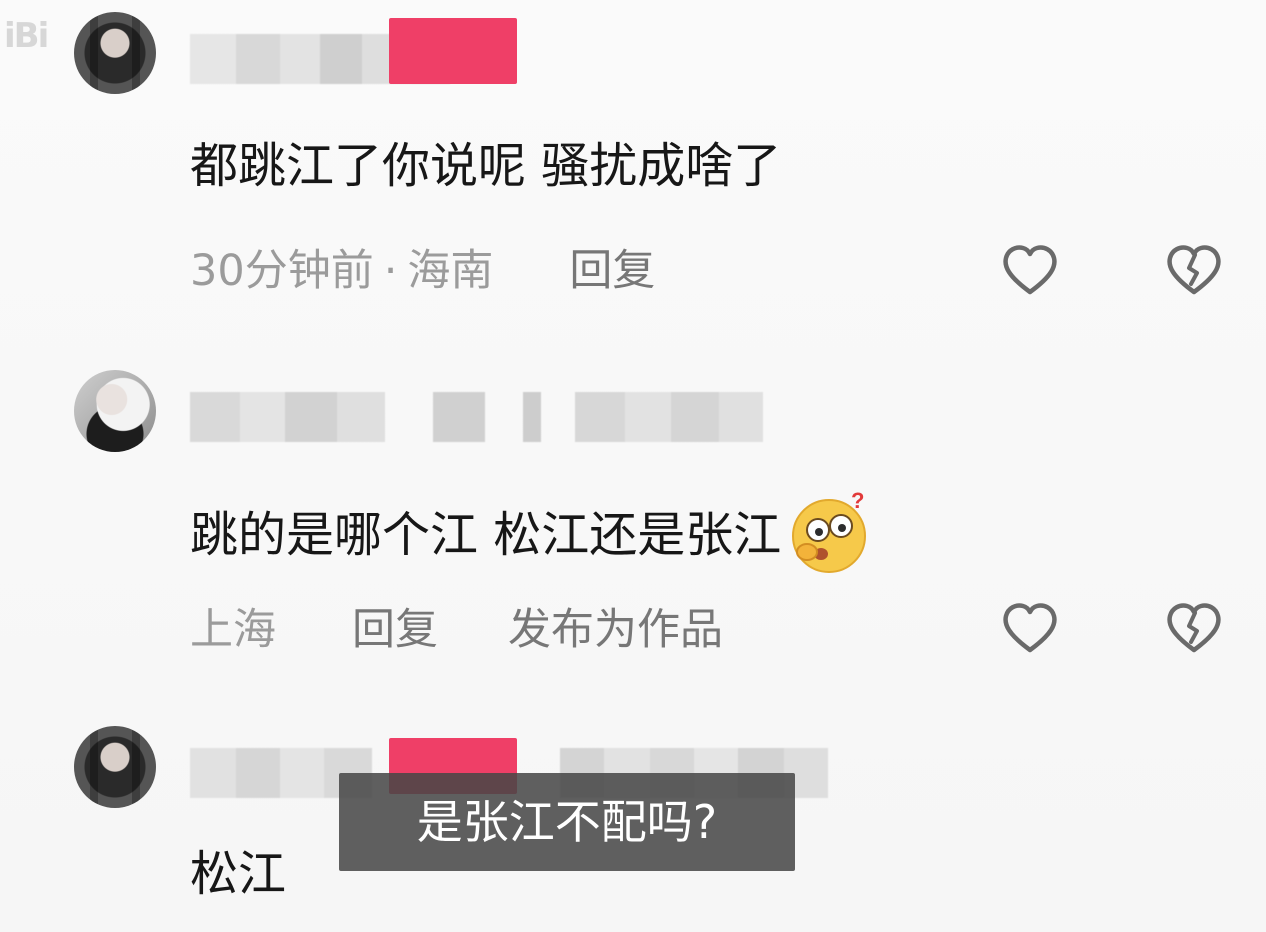  I want to click on comment-location: 上海, so click(233, 630).